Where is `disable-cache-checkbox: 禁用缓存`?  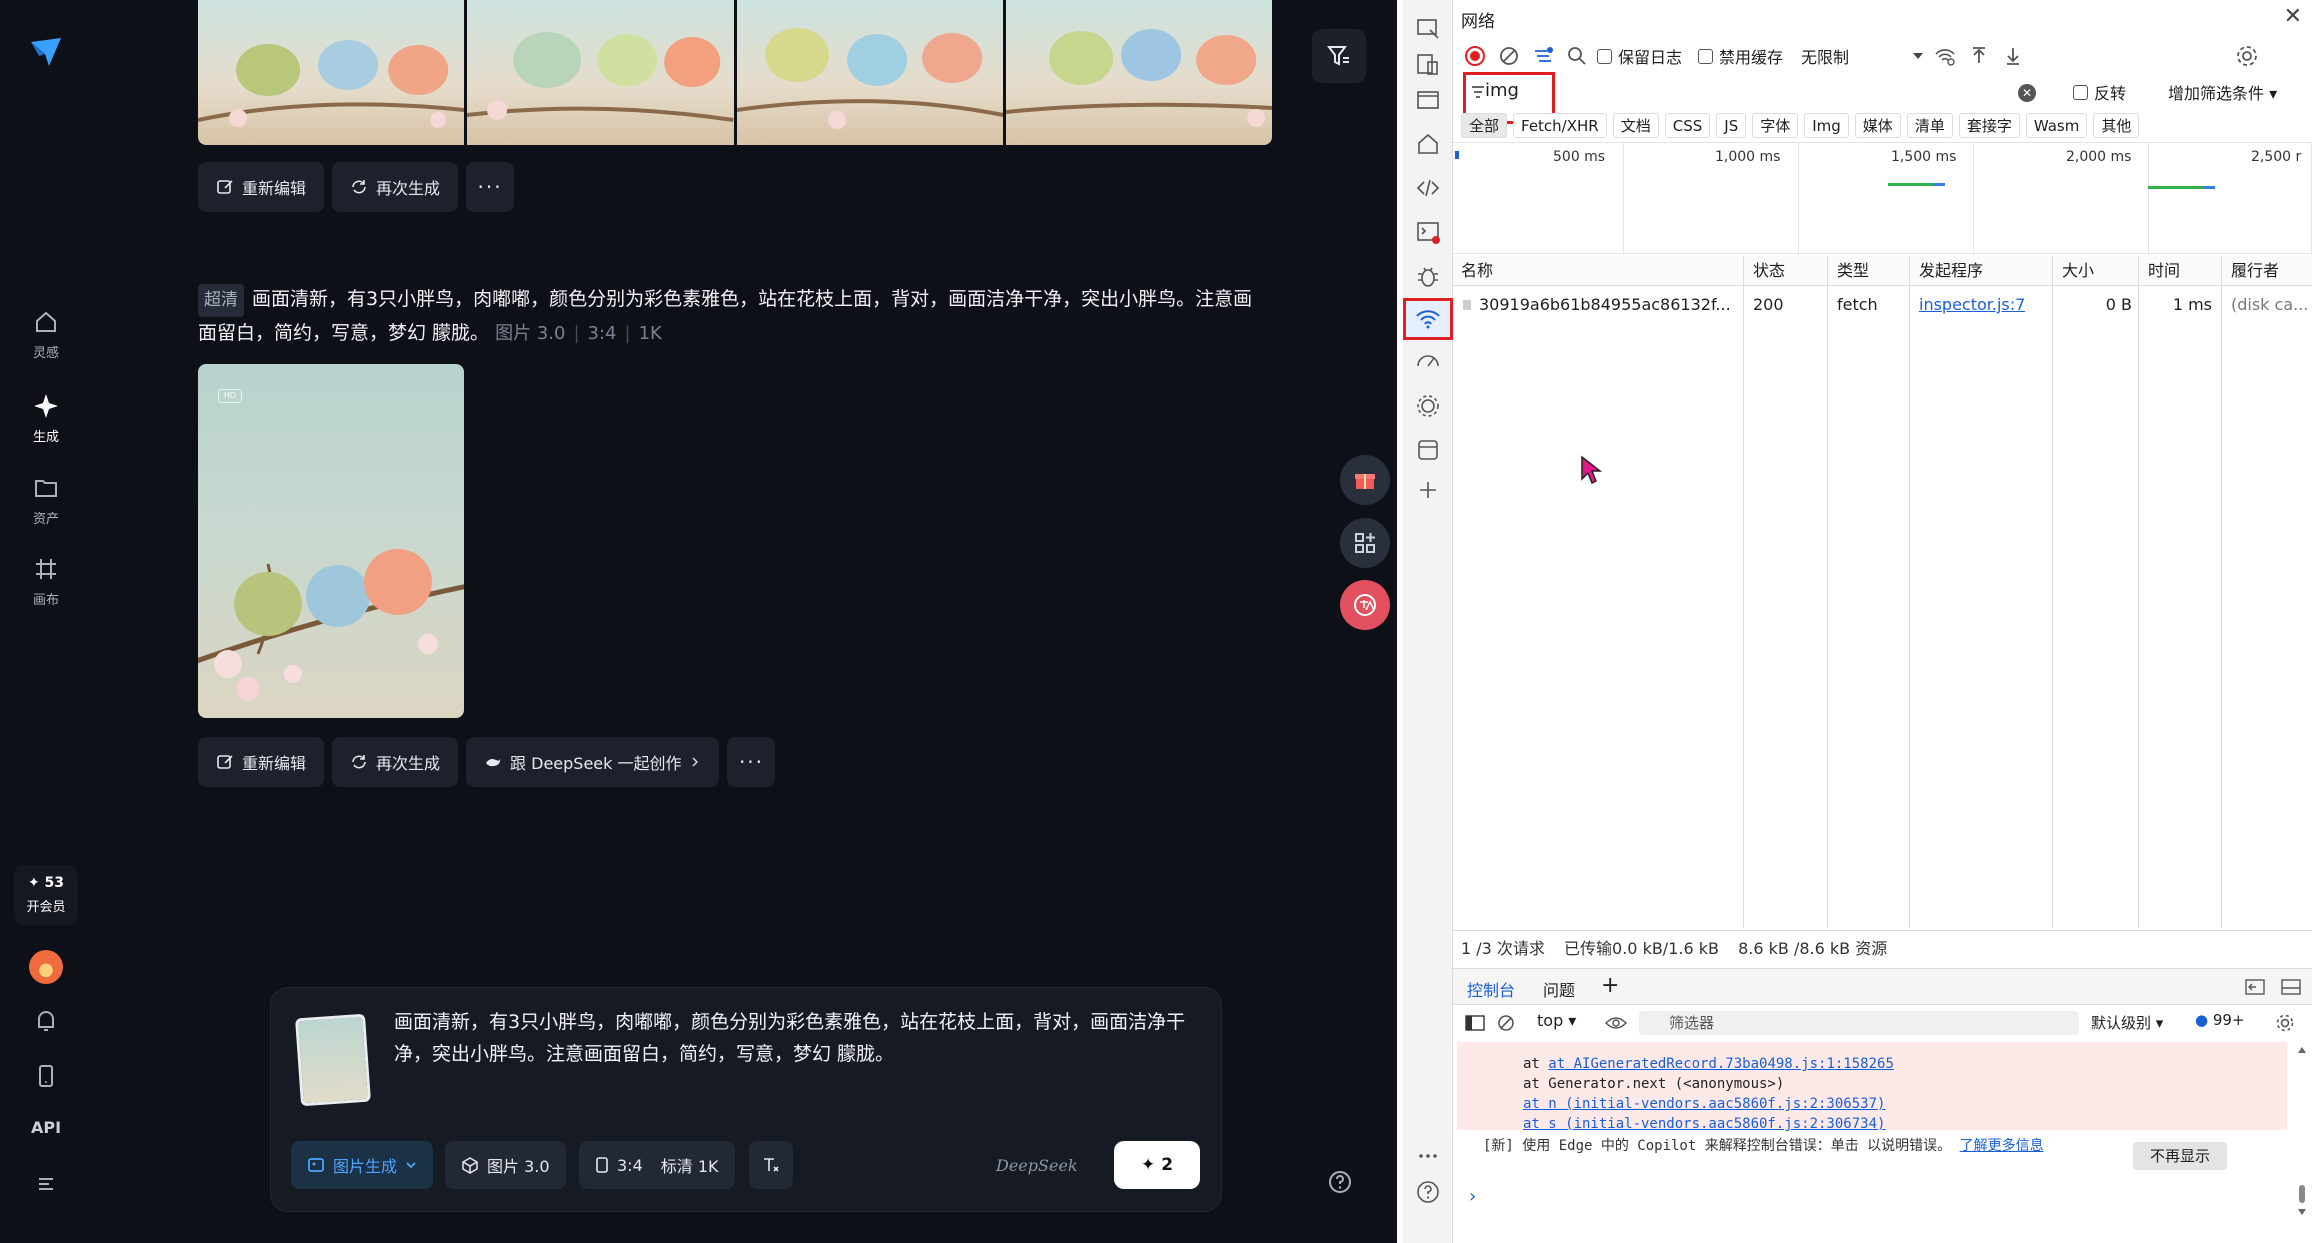
disable-cache-checkbox: 禁用缓存 is located at coordinates (1740, 56).